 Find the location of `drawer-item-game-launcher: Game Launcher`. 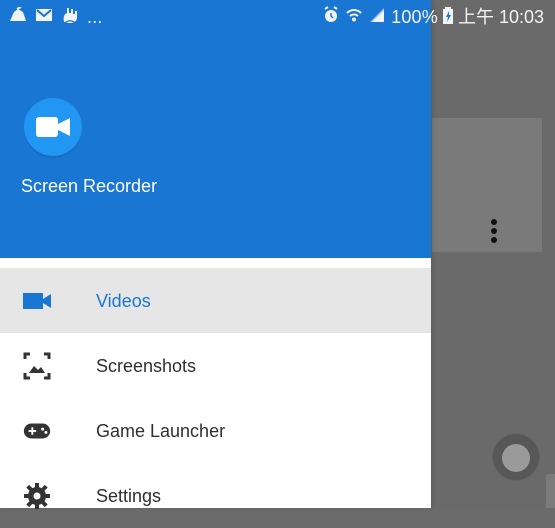

drawer-item-game-launcher: Game Launcher is located at coordinates (215, 430).